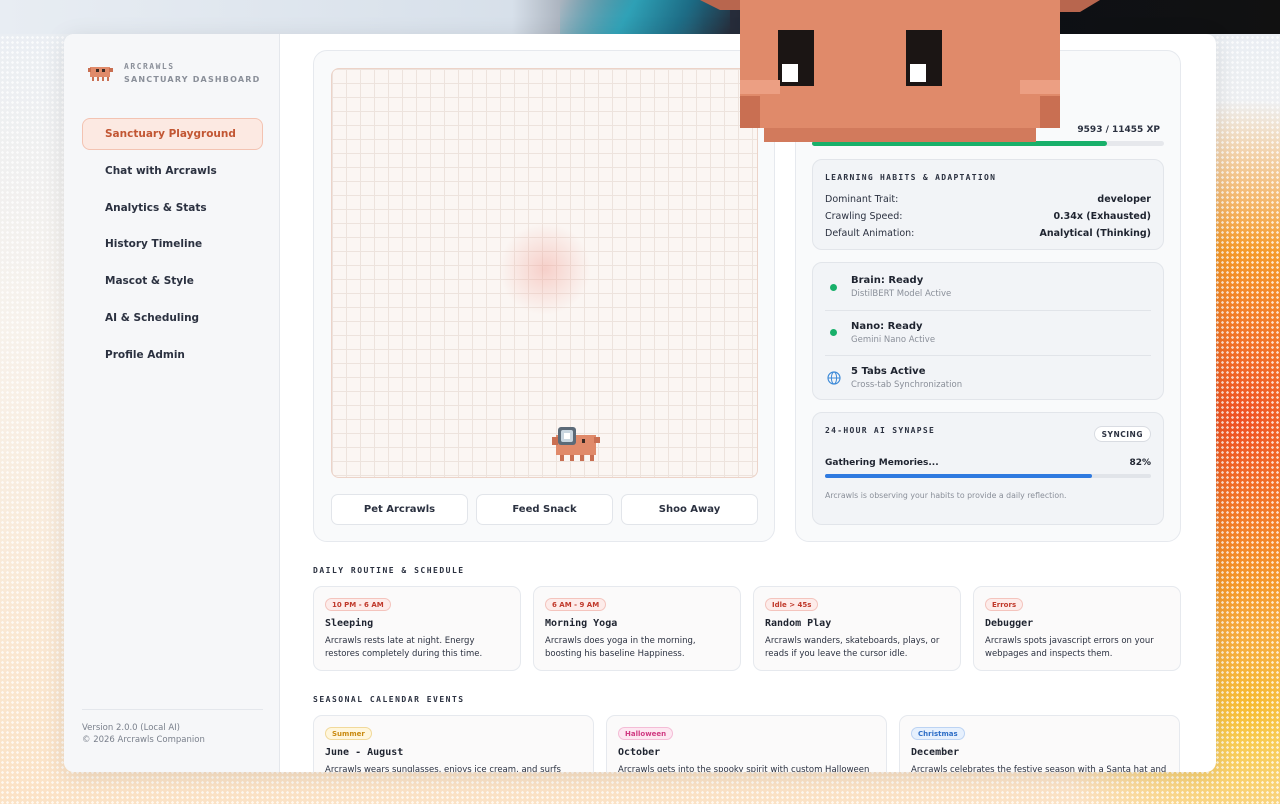 The height and width of the screenshot is (804, 1280). I want to click on mascot-overlay-sprite, so click(900, 75).